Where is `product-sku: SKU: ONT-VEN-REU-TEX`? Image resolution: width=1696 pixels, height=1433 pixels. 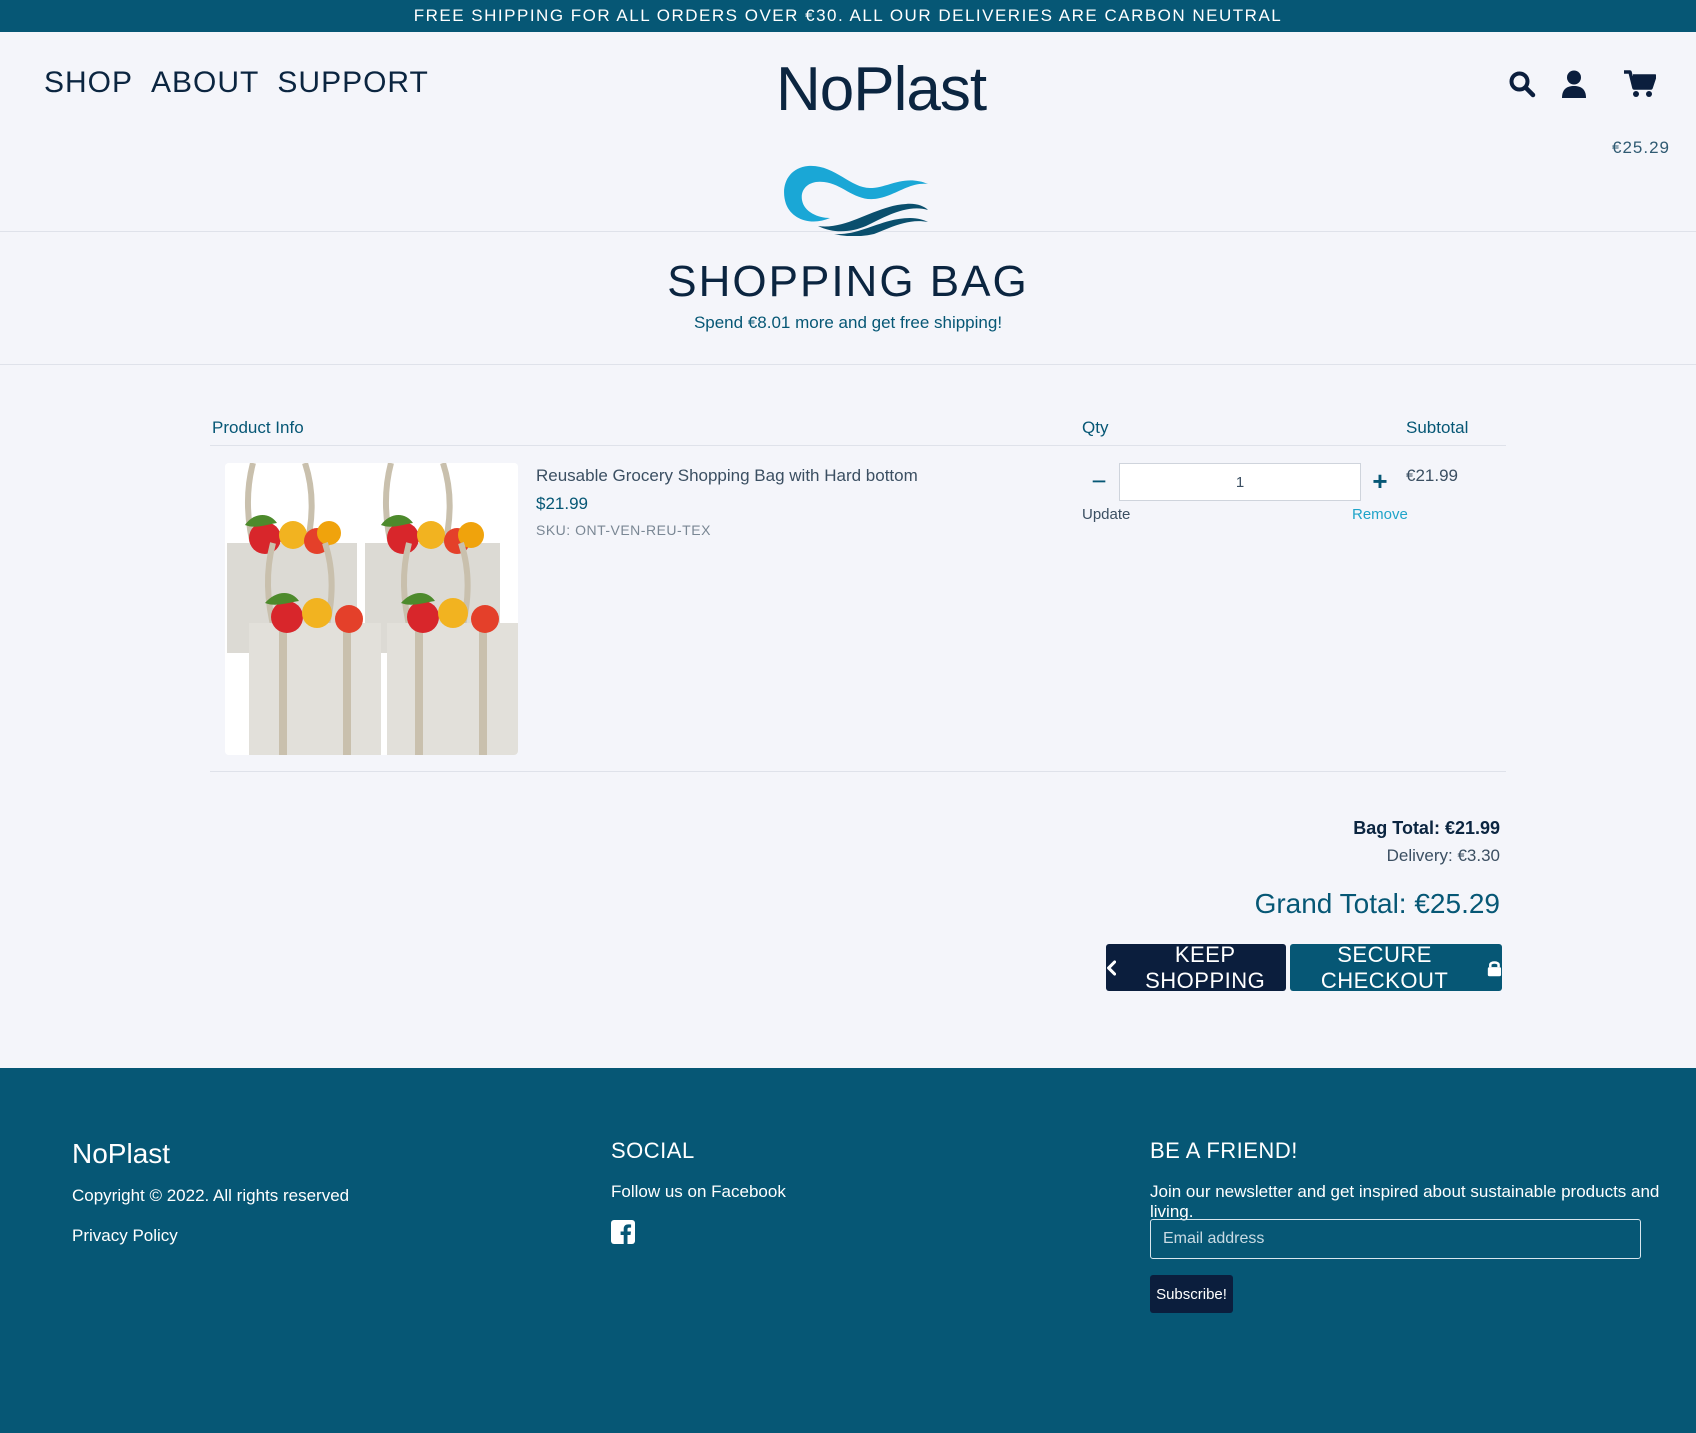
product-sku: SKU: ONT-VEN-REU-TEX is located at coordinates (623, 530).